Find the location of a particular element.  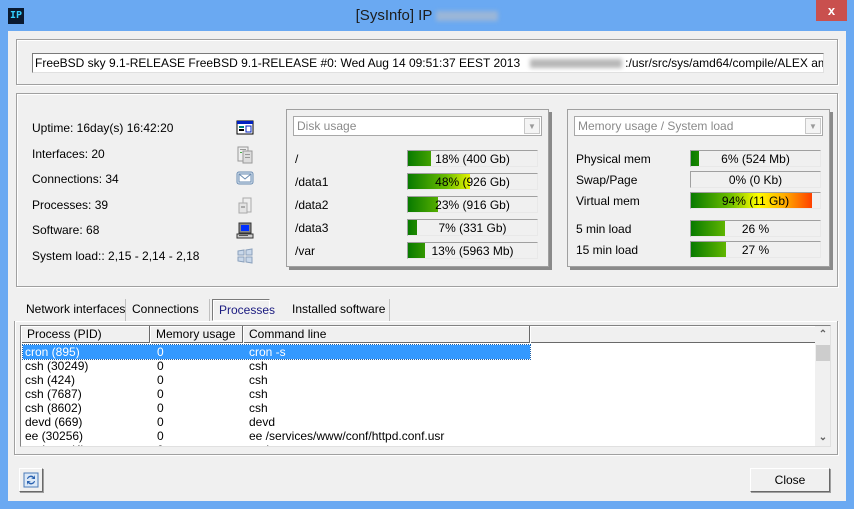

summary-item-label: Software: 68 is located at coordinates (66, 230).